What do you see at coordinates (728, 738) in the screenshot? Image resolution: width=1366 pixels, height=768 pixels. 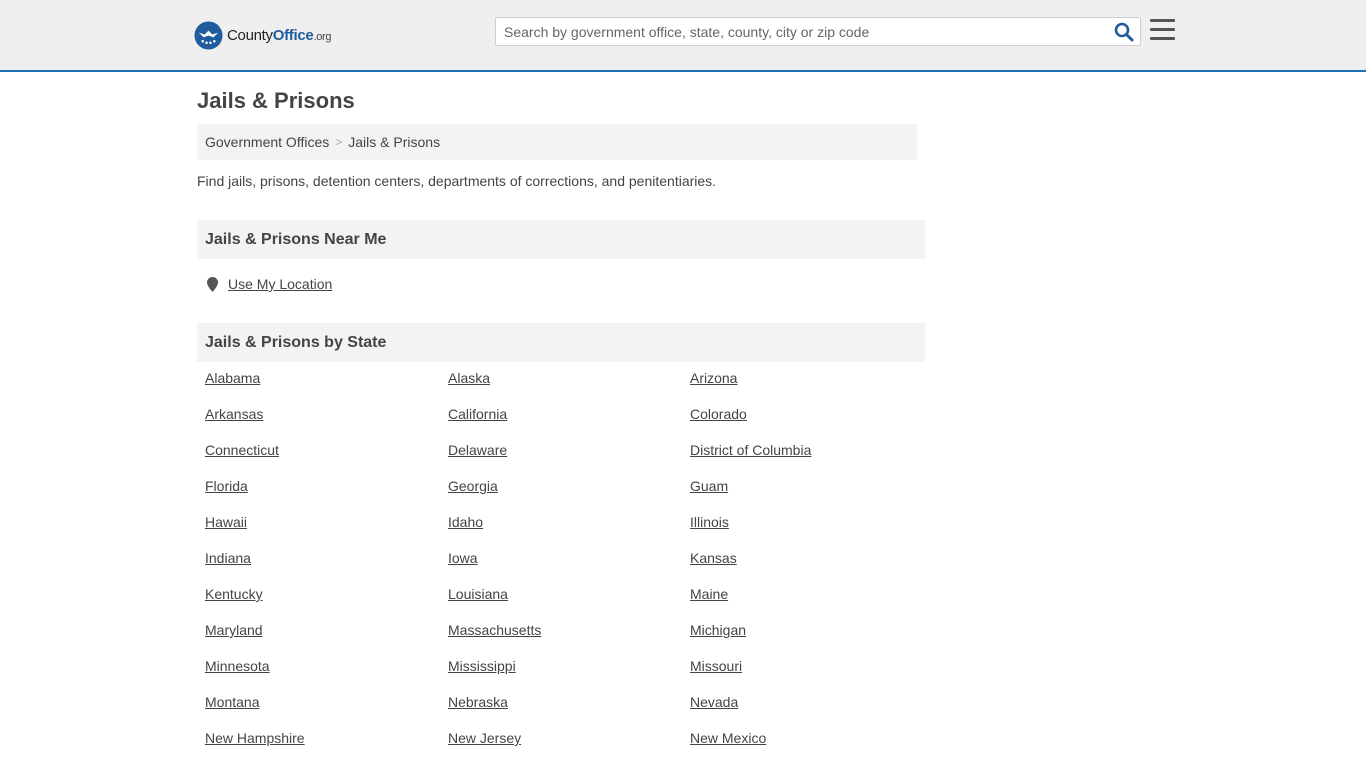 I see `state-link-new-mexico: New Mexico` at bounding box center [728, 738].